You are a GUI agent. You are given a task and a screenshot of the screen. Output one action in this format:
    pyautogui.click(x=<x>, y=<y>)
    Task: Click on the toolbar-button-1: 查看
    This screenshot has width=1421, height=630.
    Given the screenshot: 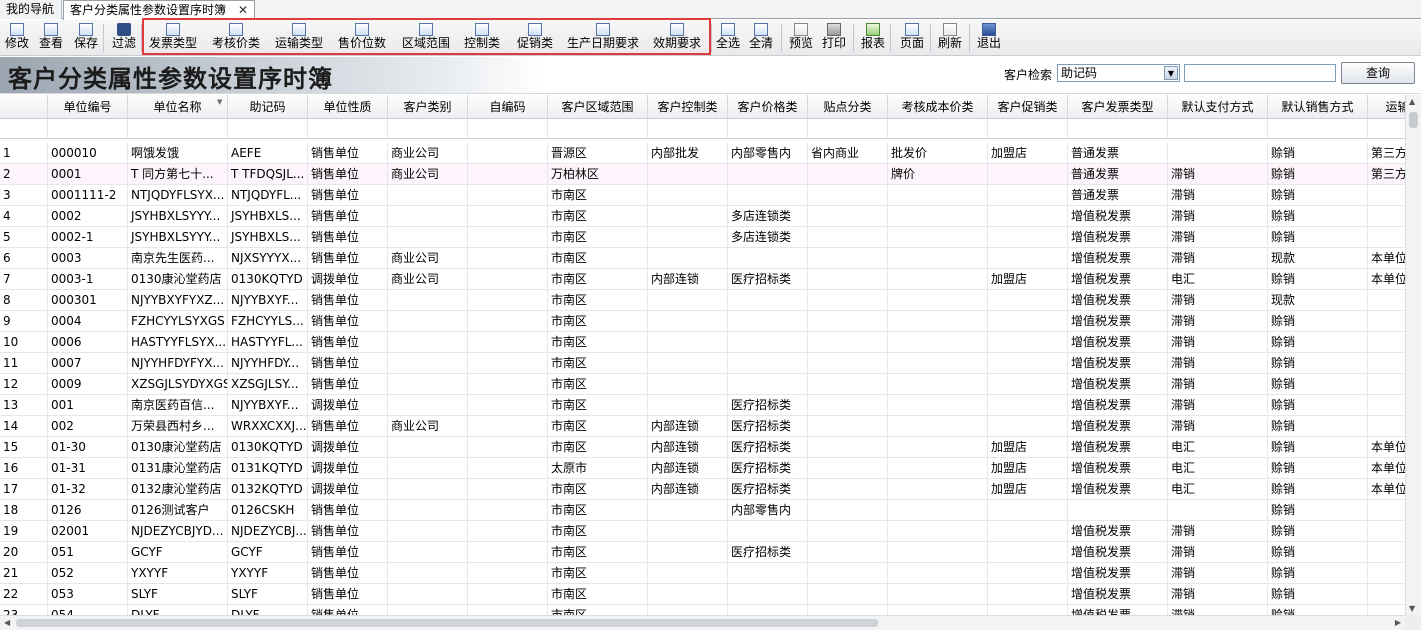 What is the action you would take?
    pyautogui.click(x=51, y=38)
    